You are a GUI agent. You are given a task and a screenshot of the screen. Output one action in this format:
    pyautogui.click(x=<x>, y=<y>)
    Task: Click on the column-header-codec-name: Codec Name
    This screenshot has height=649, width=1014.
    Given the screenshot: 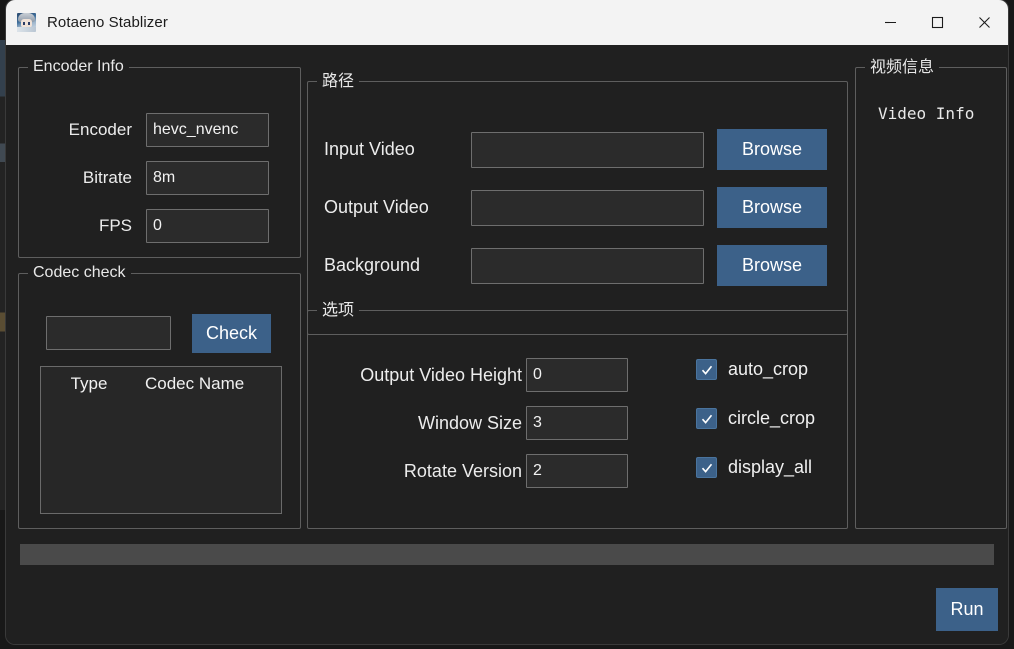 What is the action you would take?
    pyautogui.click(x=195, y=383)
    